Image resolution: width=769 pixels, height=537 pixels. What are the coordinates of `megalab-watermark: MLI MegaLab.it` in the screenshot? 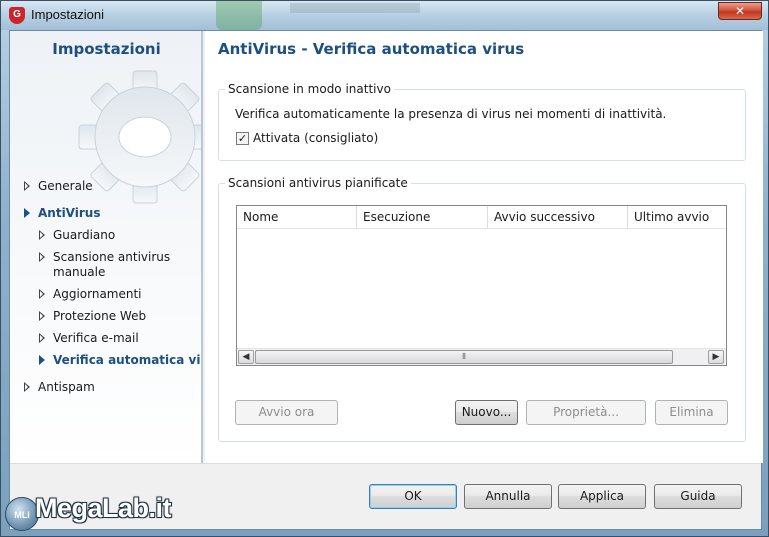 It's located at (95, 511).